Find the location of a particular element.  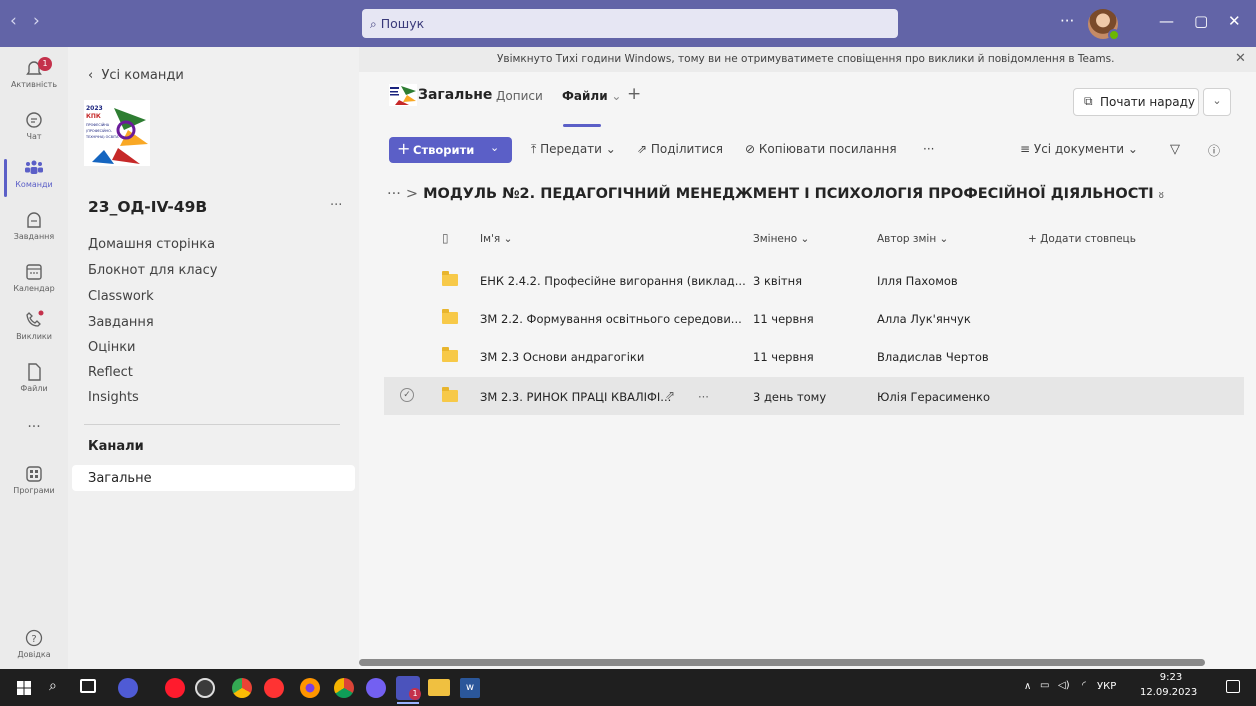

team-nav-reflect: Reflect is located at coordinates (110, 372).